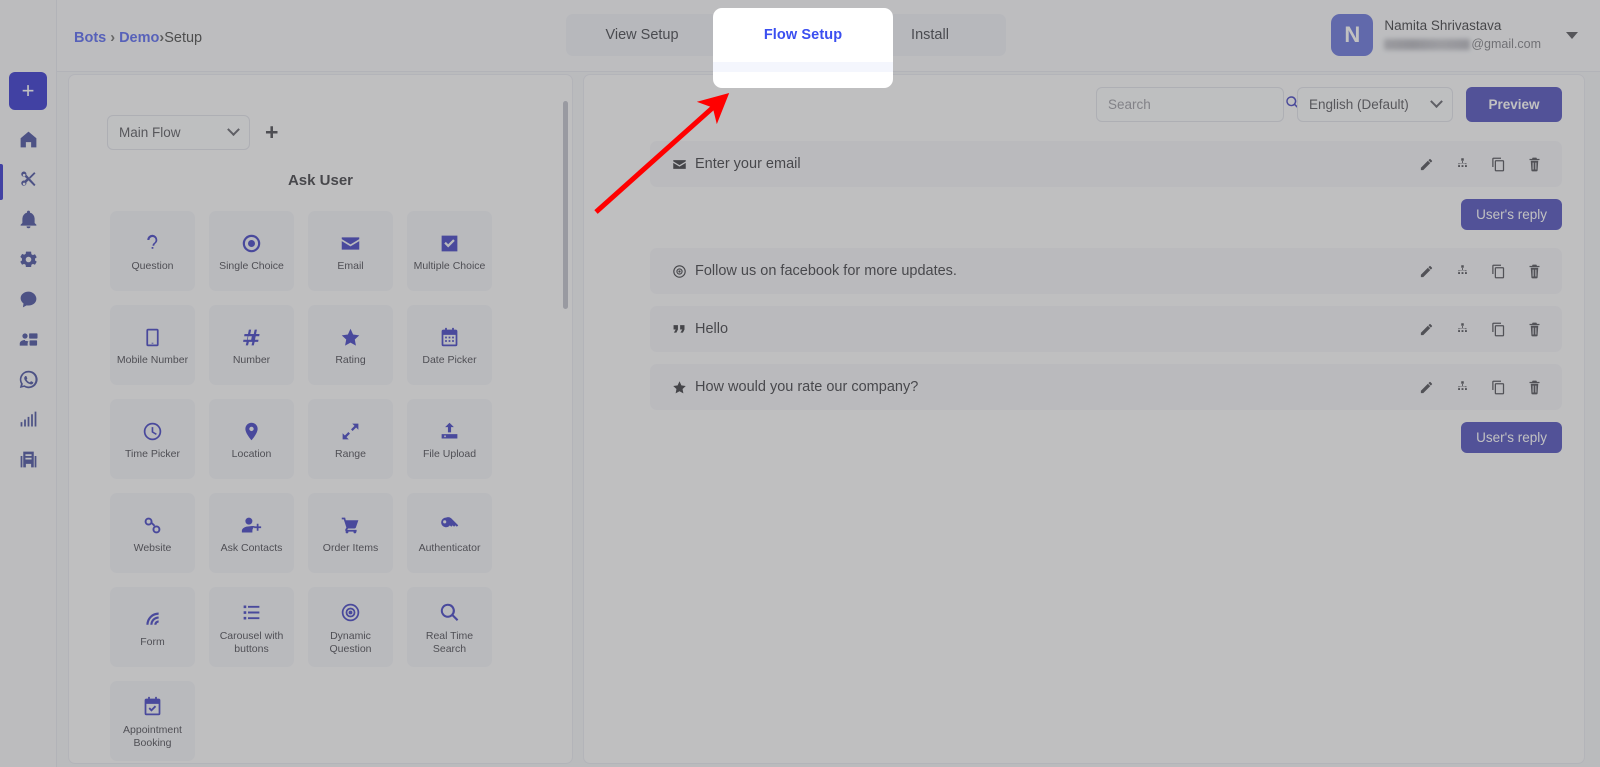 This screenshot has height=767, width=1600. I want to click on sidebar-add-button: +, so click(28, 91).